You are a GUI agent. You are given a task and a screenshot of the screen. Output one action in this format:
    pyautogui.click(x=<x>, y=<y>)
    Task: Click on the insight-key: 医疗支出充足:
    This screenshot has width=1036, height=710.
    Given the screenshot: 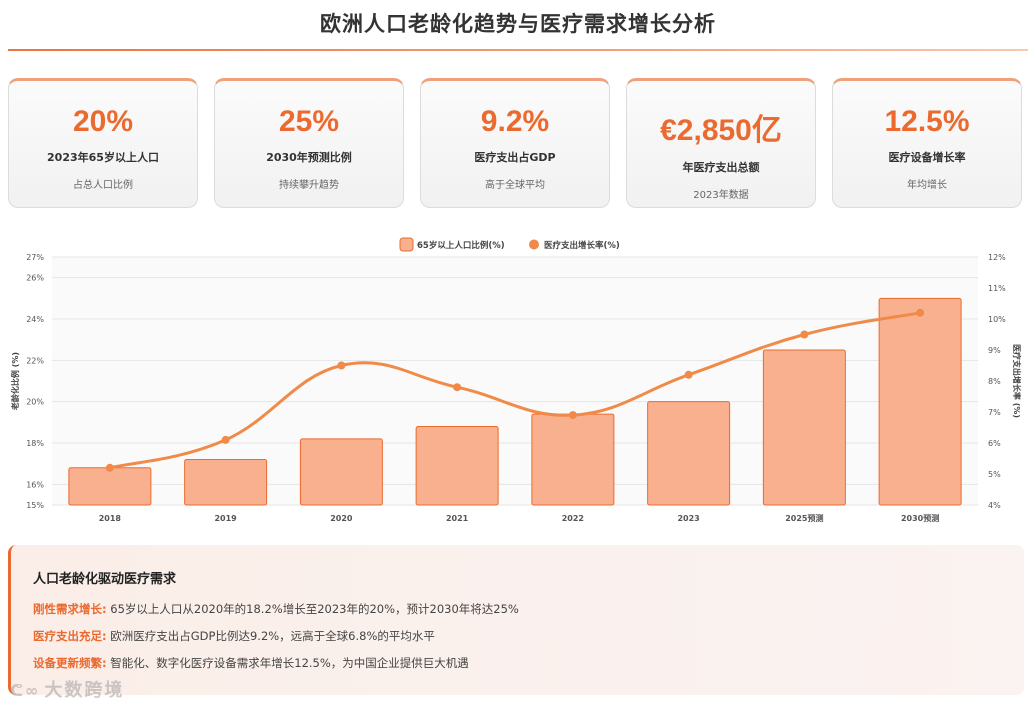 What is the action you would take?
    pyautogui.click(x=70, y=636)
    